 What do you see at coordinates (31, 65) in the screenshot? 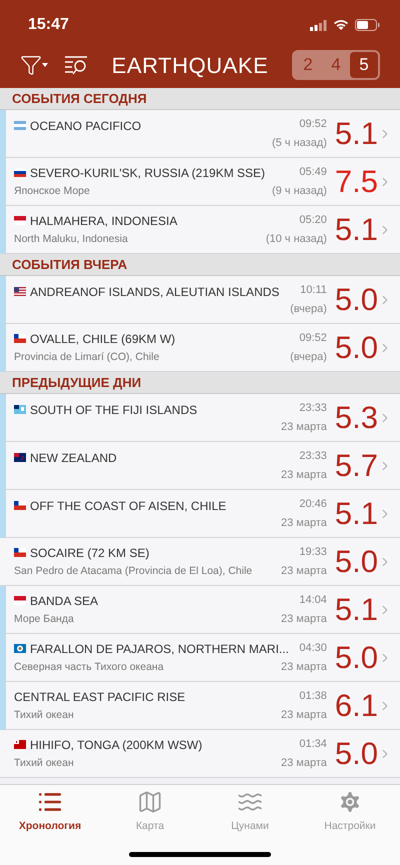
I see `filter-icon` at bounding box center [31, 65].